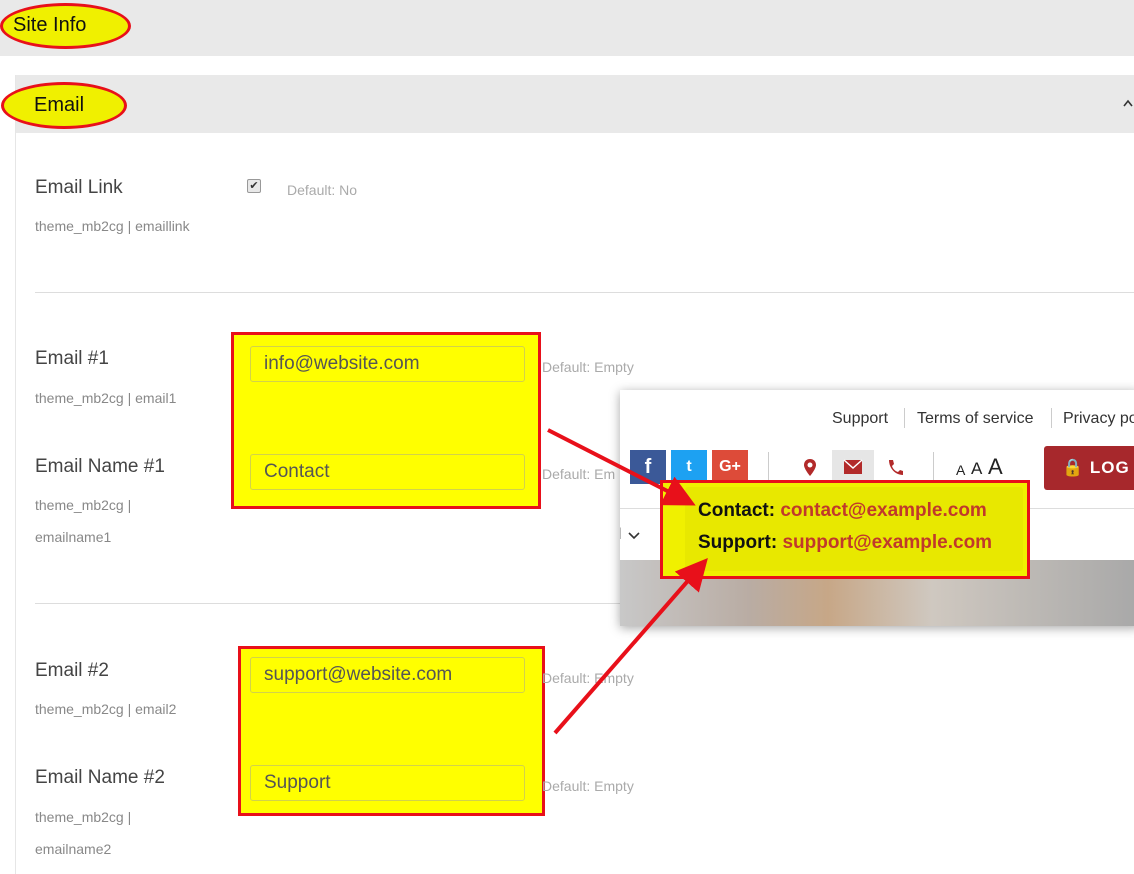  I want to click on annotation-arrows, so click(627, 581).